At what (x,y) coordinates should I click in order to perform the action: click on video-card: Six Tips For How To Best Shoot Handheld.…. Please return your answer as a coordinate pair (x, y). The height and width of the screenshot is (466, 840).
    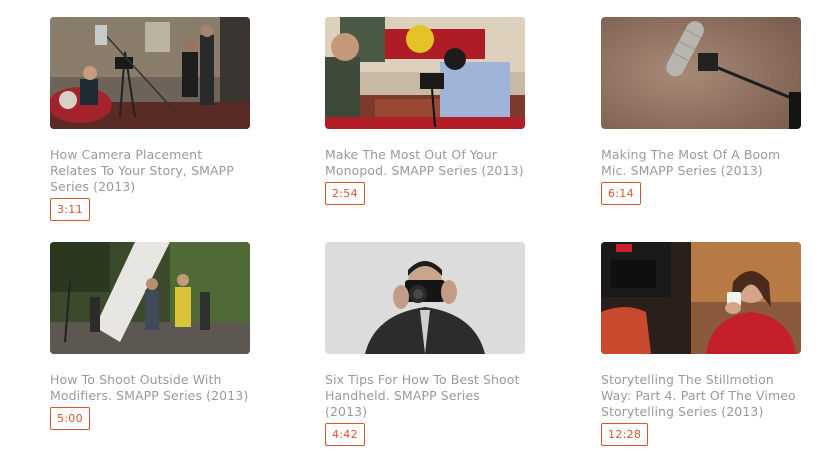
    Looking at the image, I should click on (425, 344).